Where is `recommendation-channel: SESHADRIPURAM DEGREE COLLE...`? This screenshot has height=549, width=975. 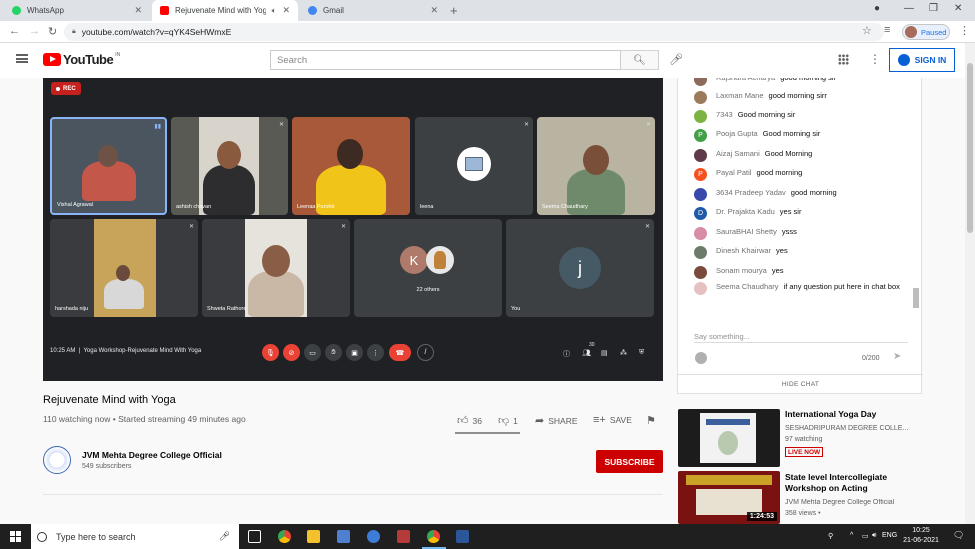 recommendation-channel: SESHADRIPURAM DEGREE COLLE... is located at coordinates (850, 428).